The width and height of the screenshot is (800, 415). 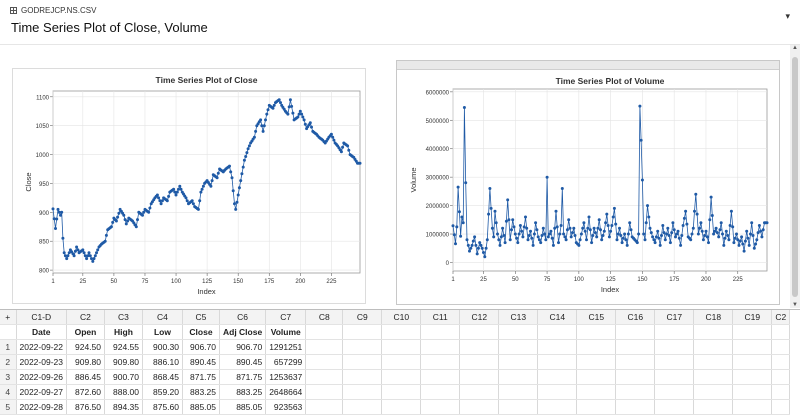 I want to click on cell-vol: 1291251, so click(x=286, y=347).